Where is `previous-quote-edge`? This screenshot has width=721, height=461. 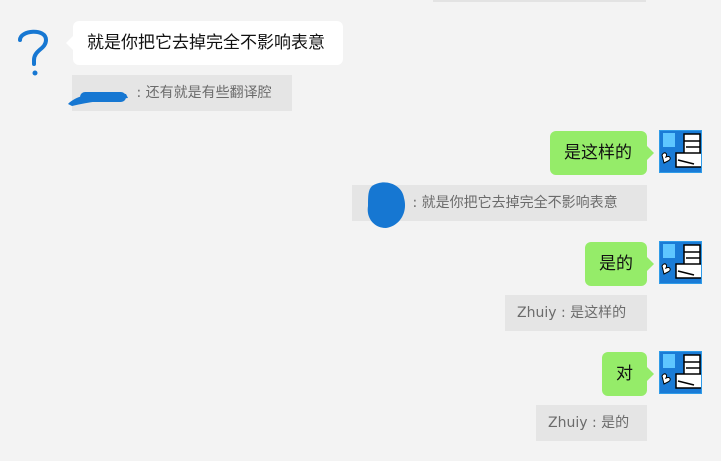
previous-quote-edge is located at coordinates (539, 1).